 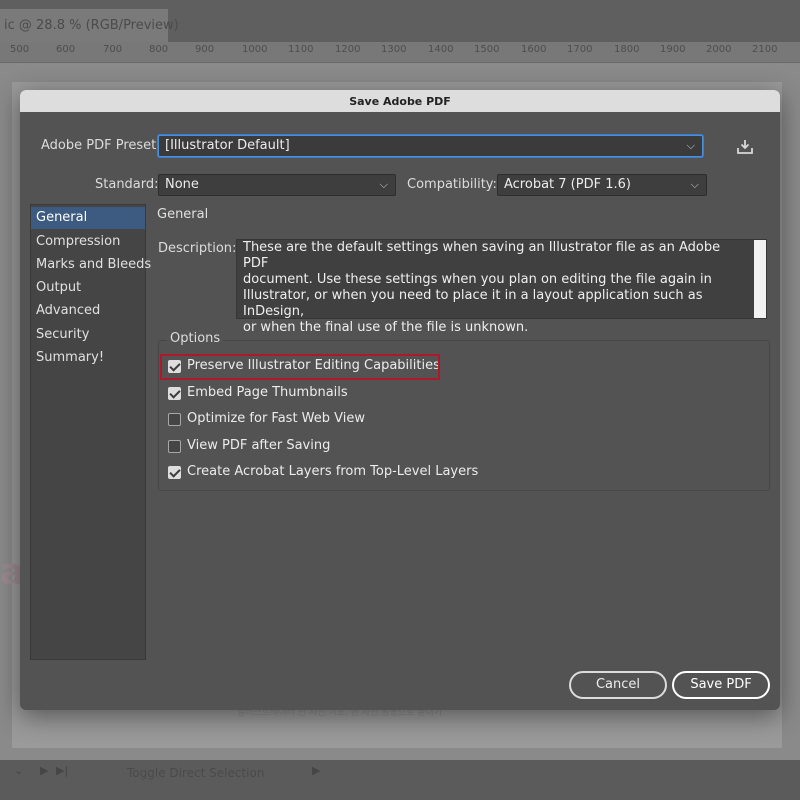 What do you see at coordinates (765, 49) in the screenshot?
I see `ruler-tick: 2100` at bounding box center [765, 49].